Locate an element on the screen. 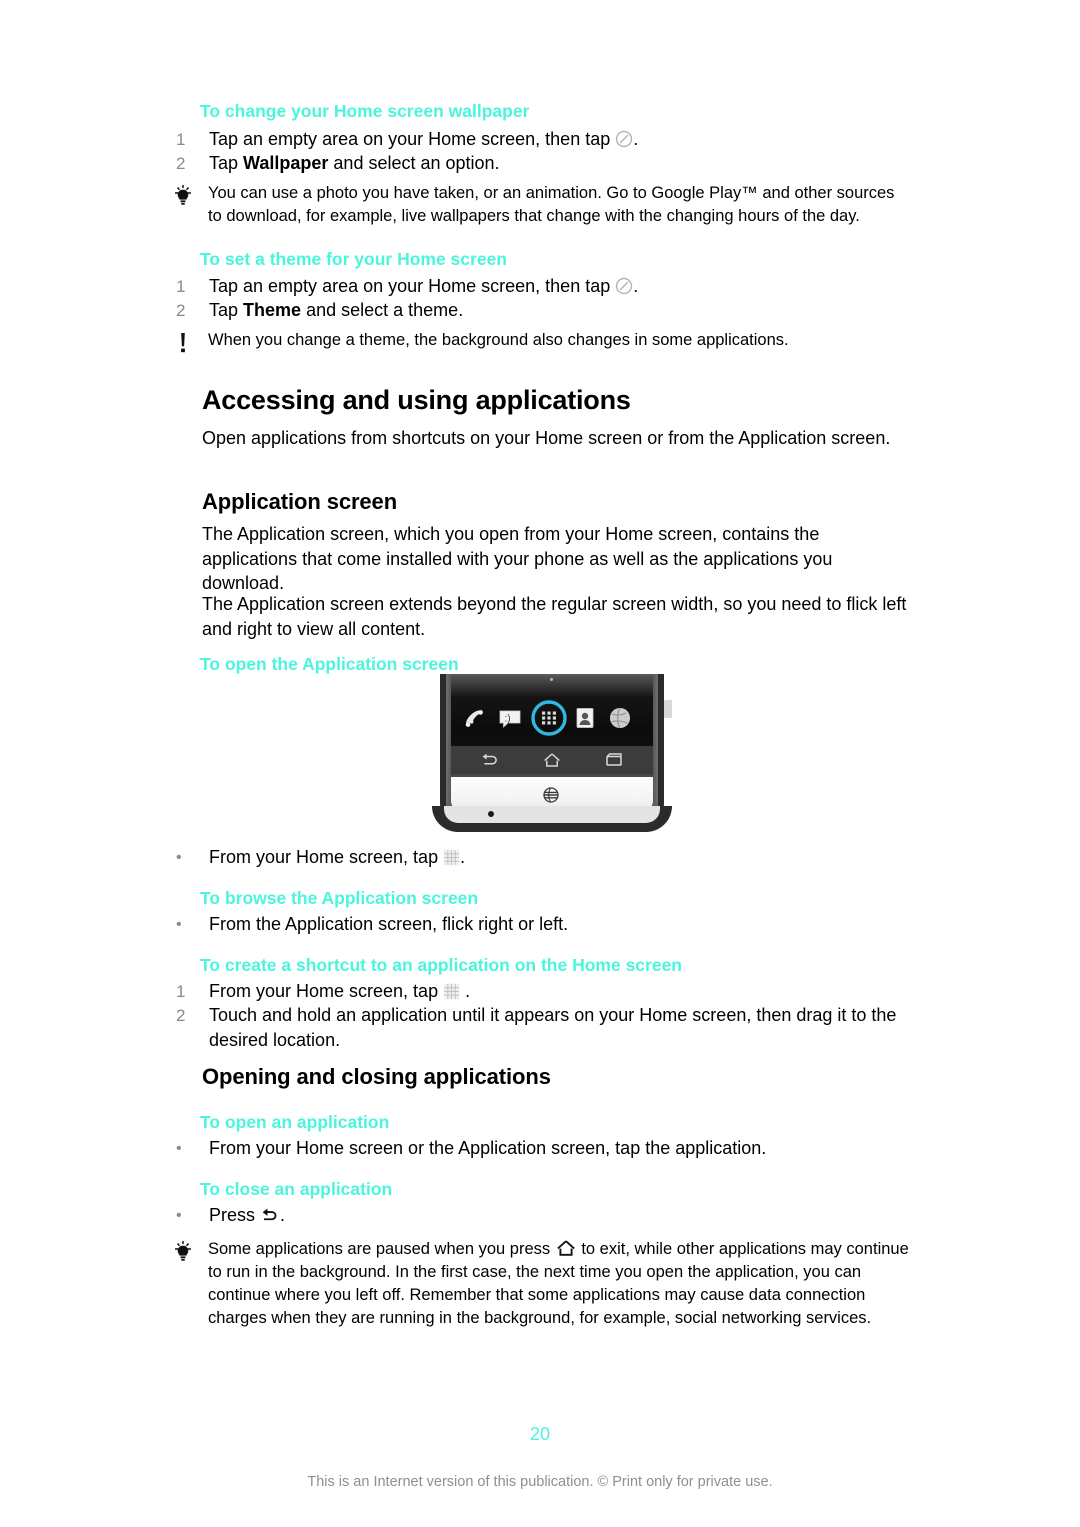 This screenshot has width=1080, height=1527. phone-side-button is located at coordinates (668, 709).